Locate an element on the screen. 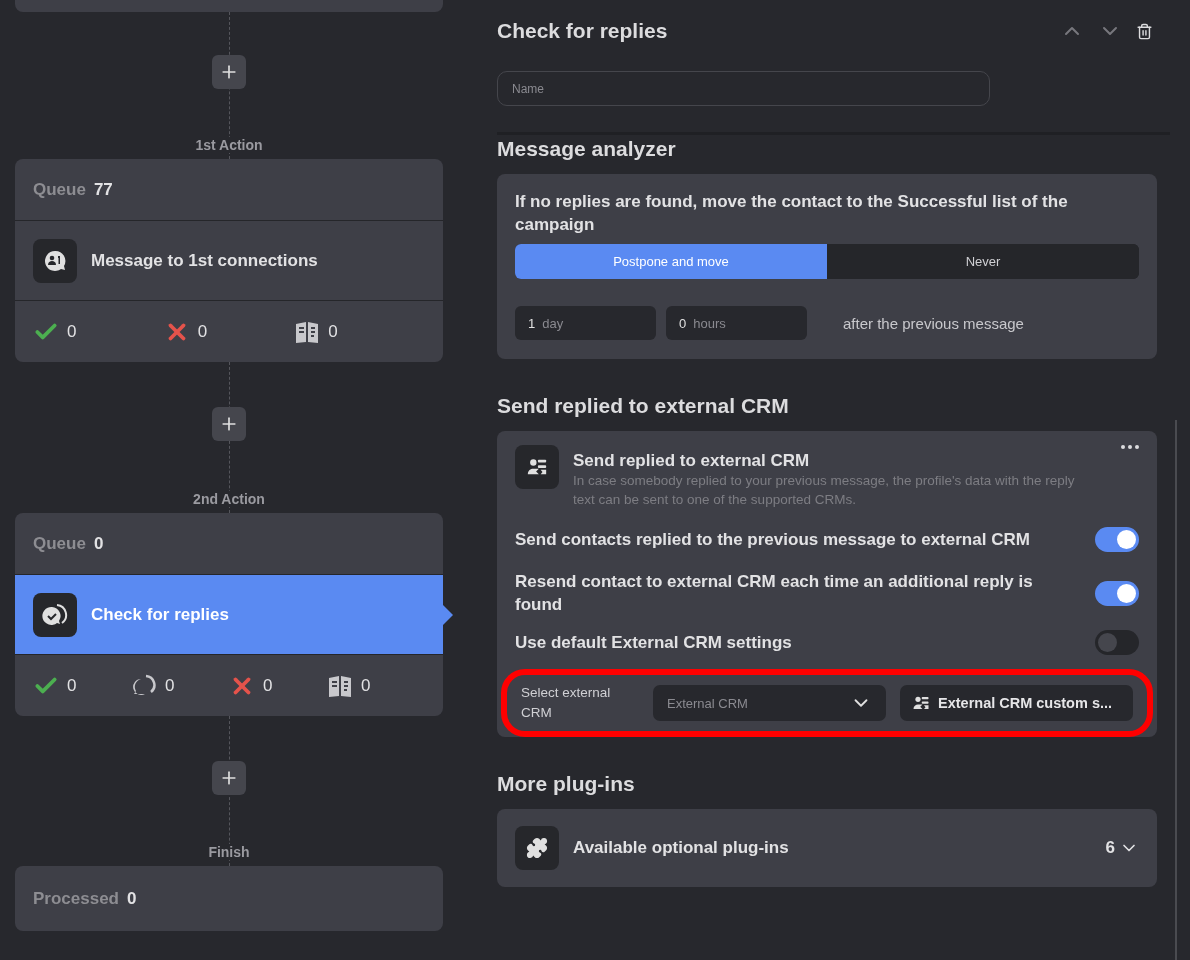  plugins-expander: Available optional plug-ins 6 is located at coordinates (827, 848).